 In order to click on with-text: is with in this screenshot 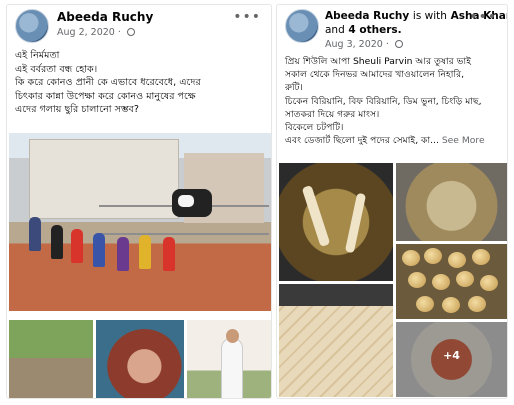, I will do `click(429, 16)`.